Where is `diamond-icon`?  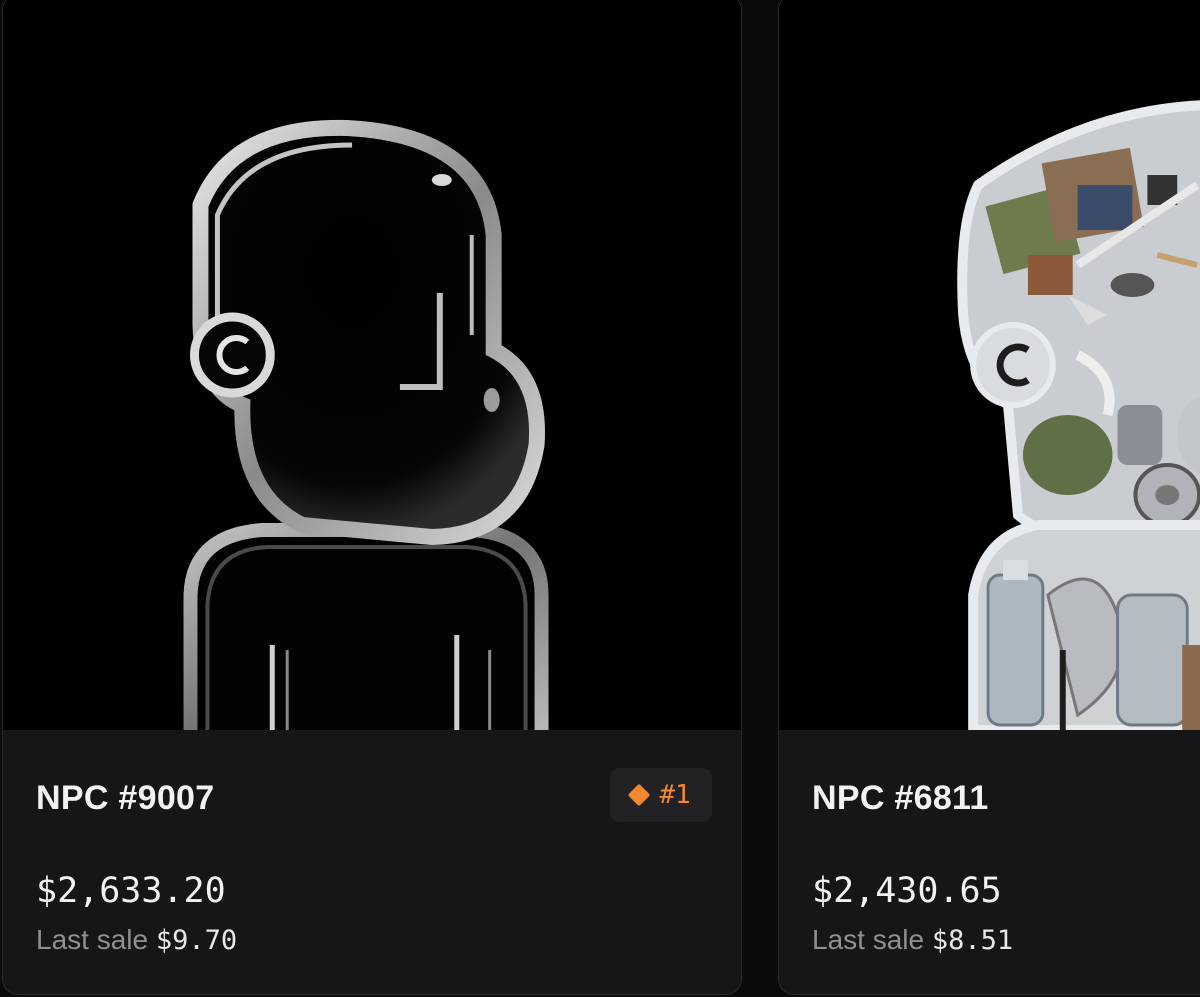 diamond-icon is located at coordinates (639, 795).